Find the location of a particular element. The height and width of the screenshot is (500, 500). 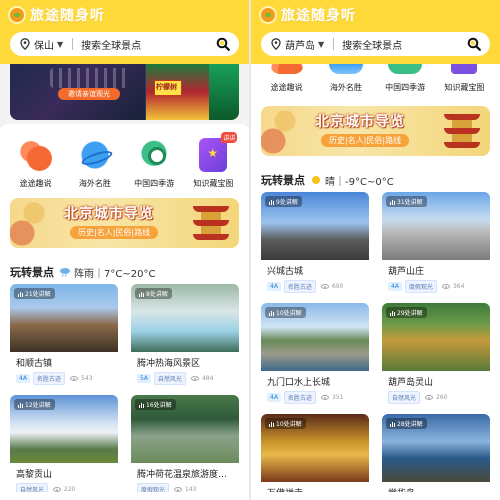

weather-summary: 晴｜-9°C~0°C is located at coordinates (359, 182).